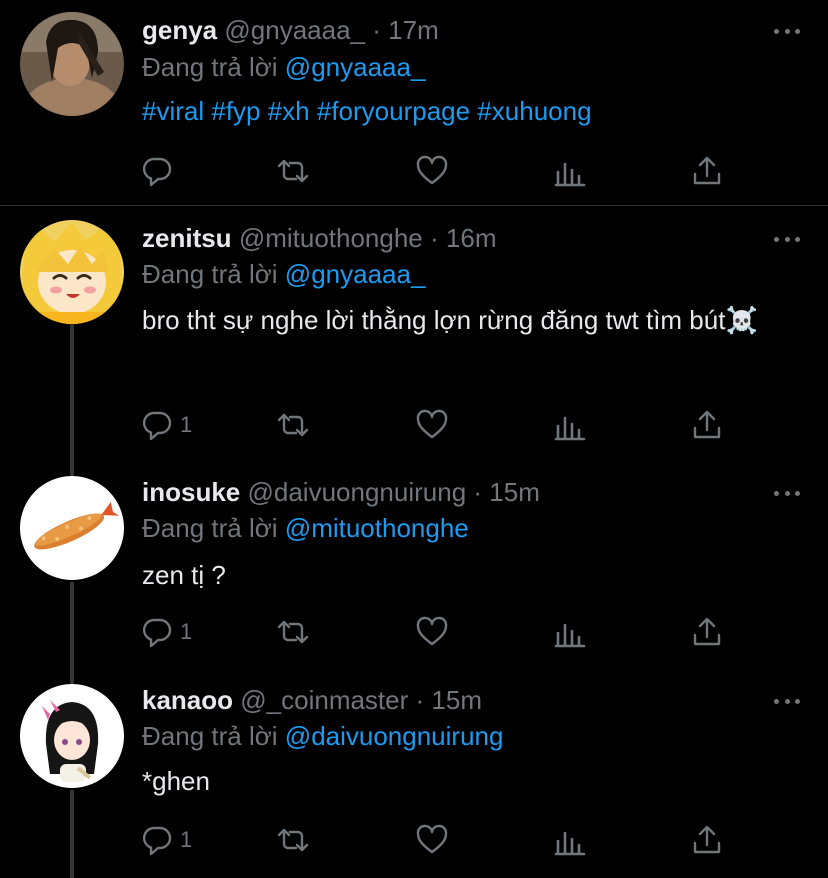  What do you see at coordinates (377, 528) in the screenshot?
I see `mention-link: @mituothonghe` at bounding box center [377, 528].